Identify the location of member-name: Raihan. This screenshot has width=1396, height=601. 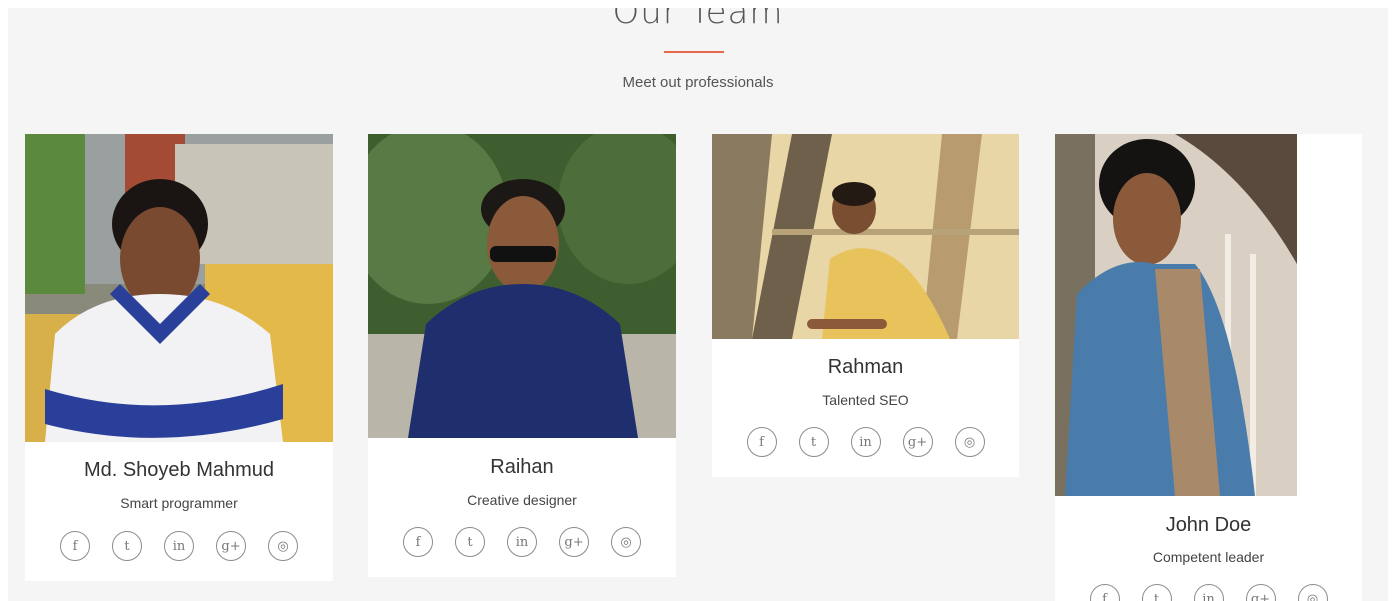
(522, 467).